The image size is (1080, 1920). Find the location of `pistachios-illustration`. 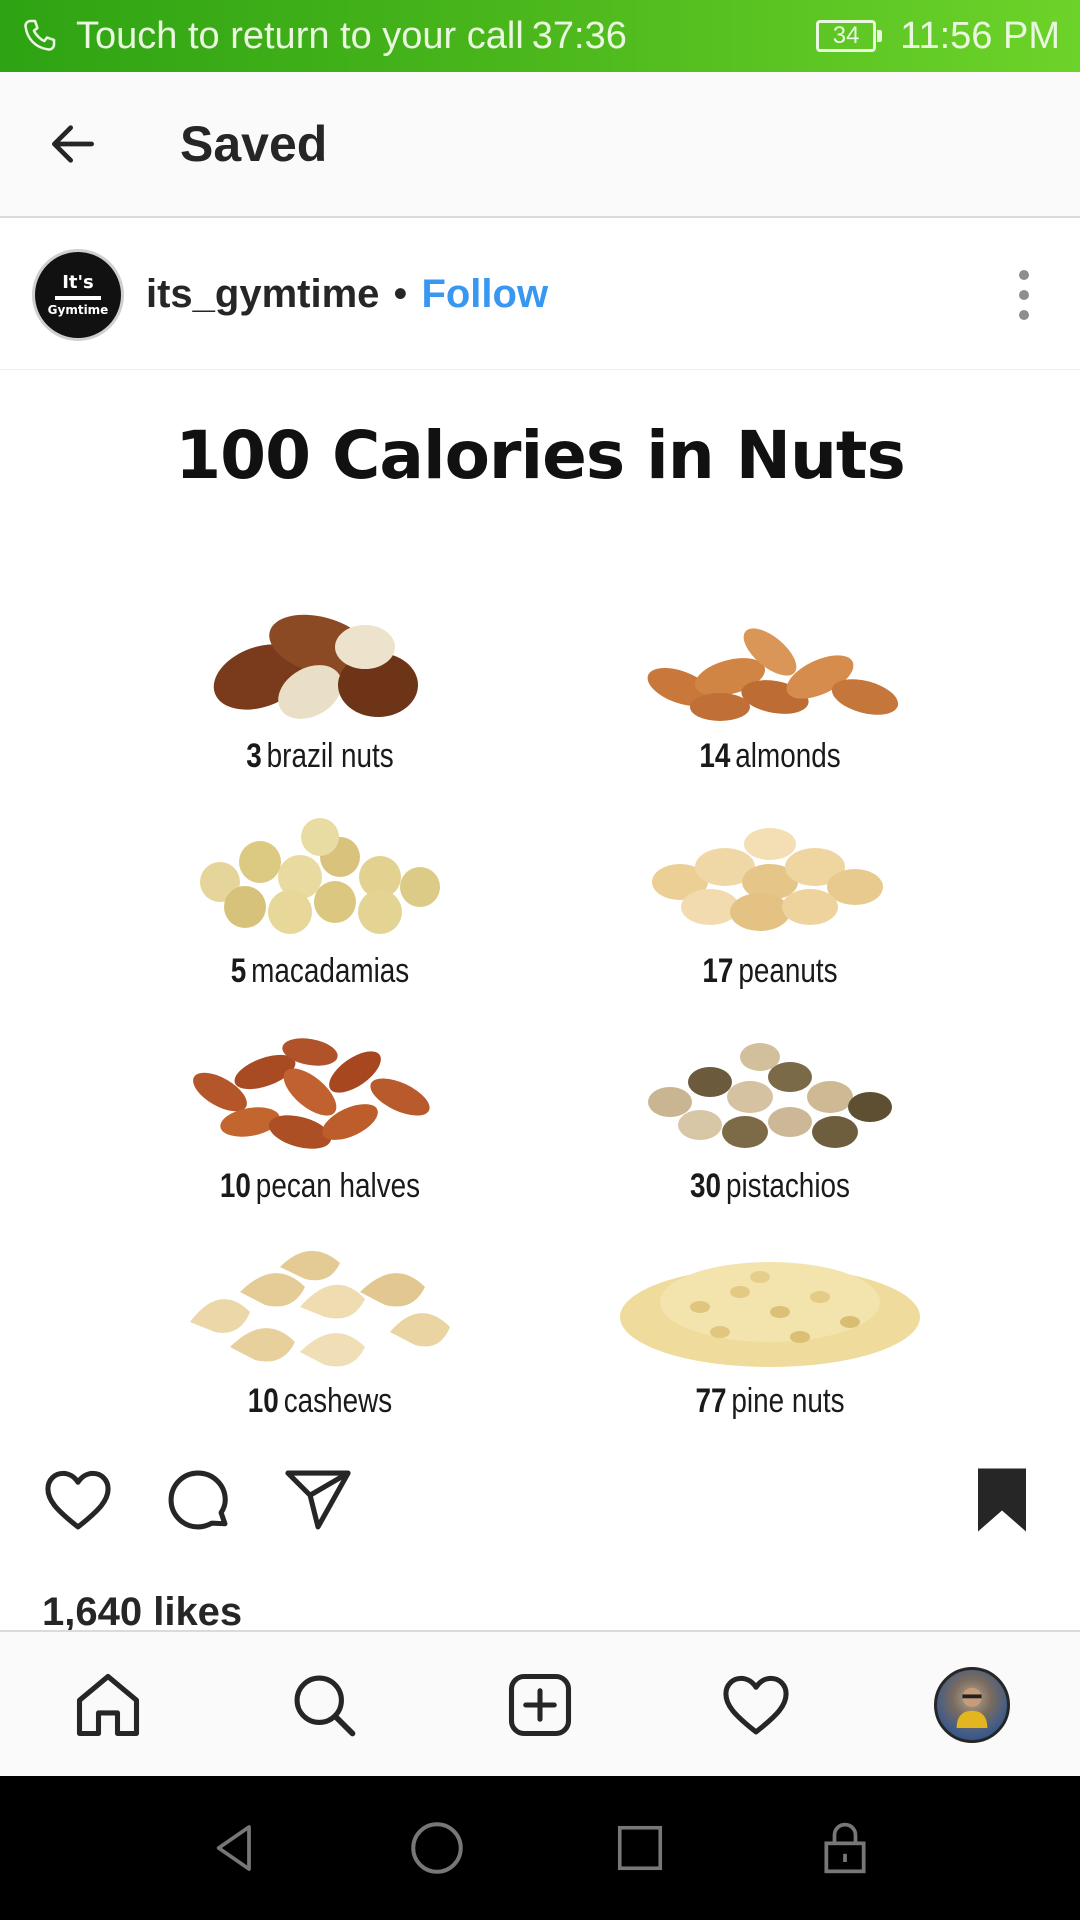

pistachios-illustration is located at coordinates (770, 1095).